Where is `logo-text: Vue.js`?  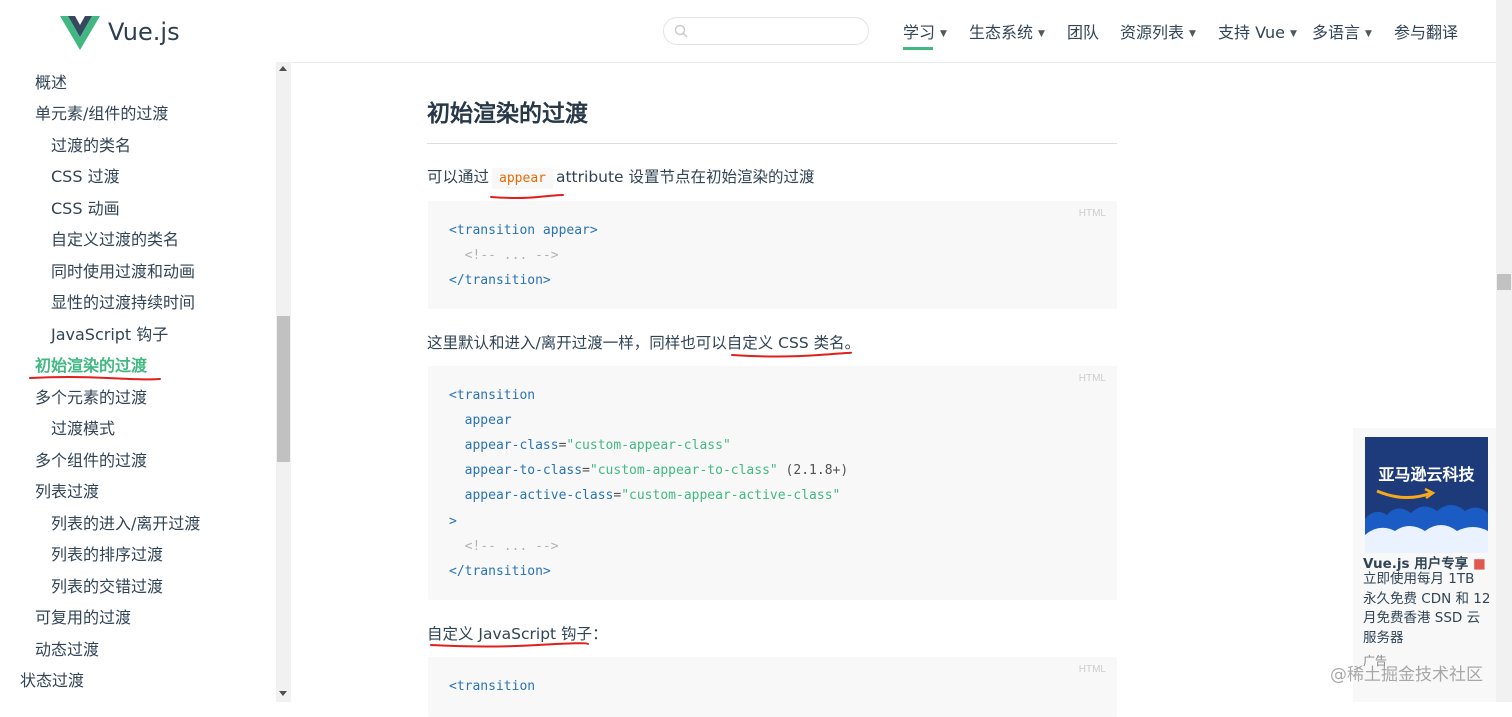
logo-text: Vue.js is located at coordinates (144, 32).